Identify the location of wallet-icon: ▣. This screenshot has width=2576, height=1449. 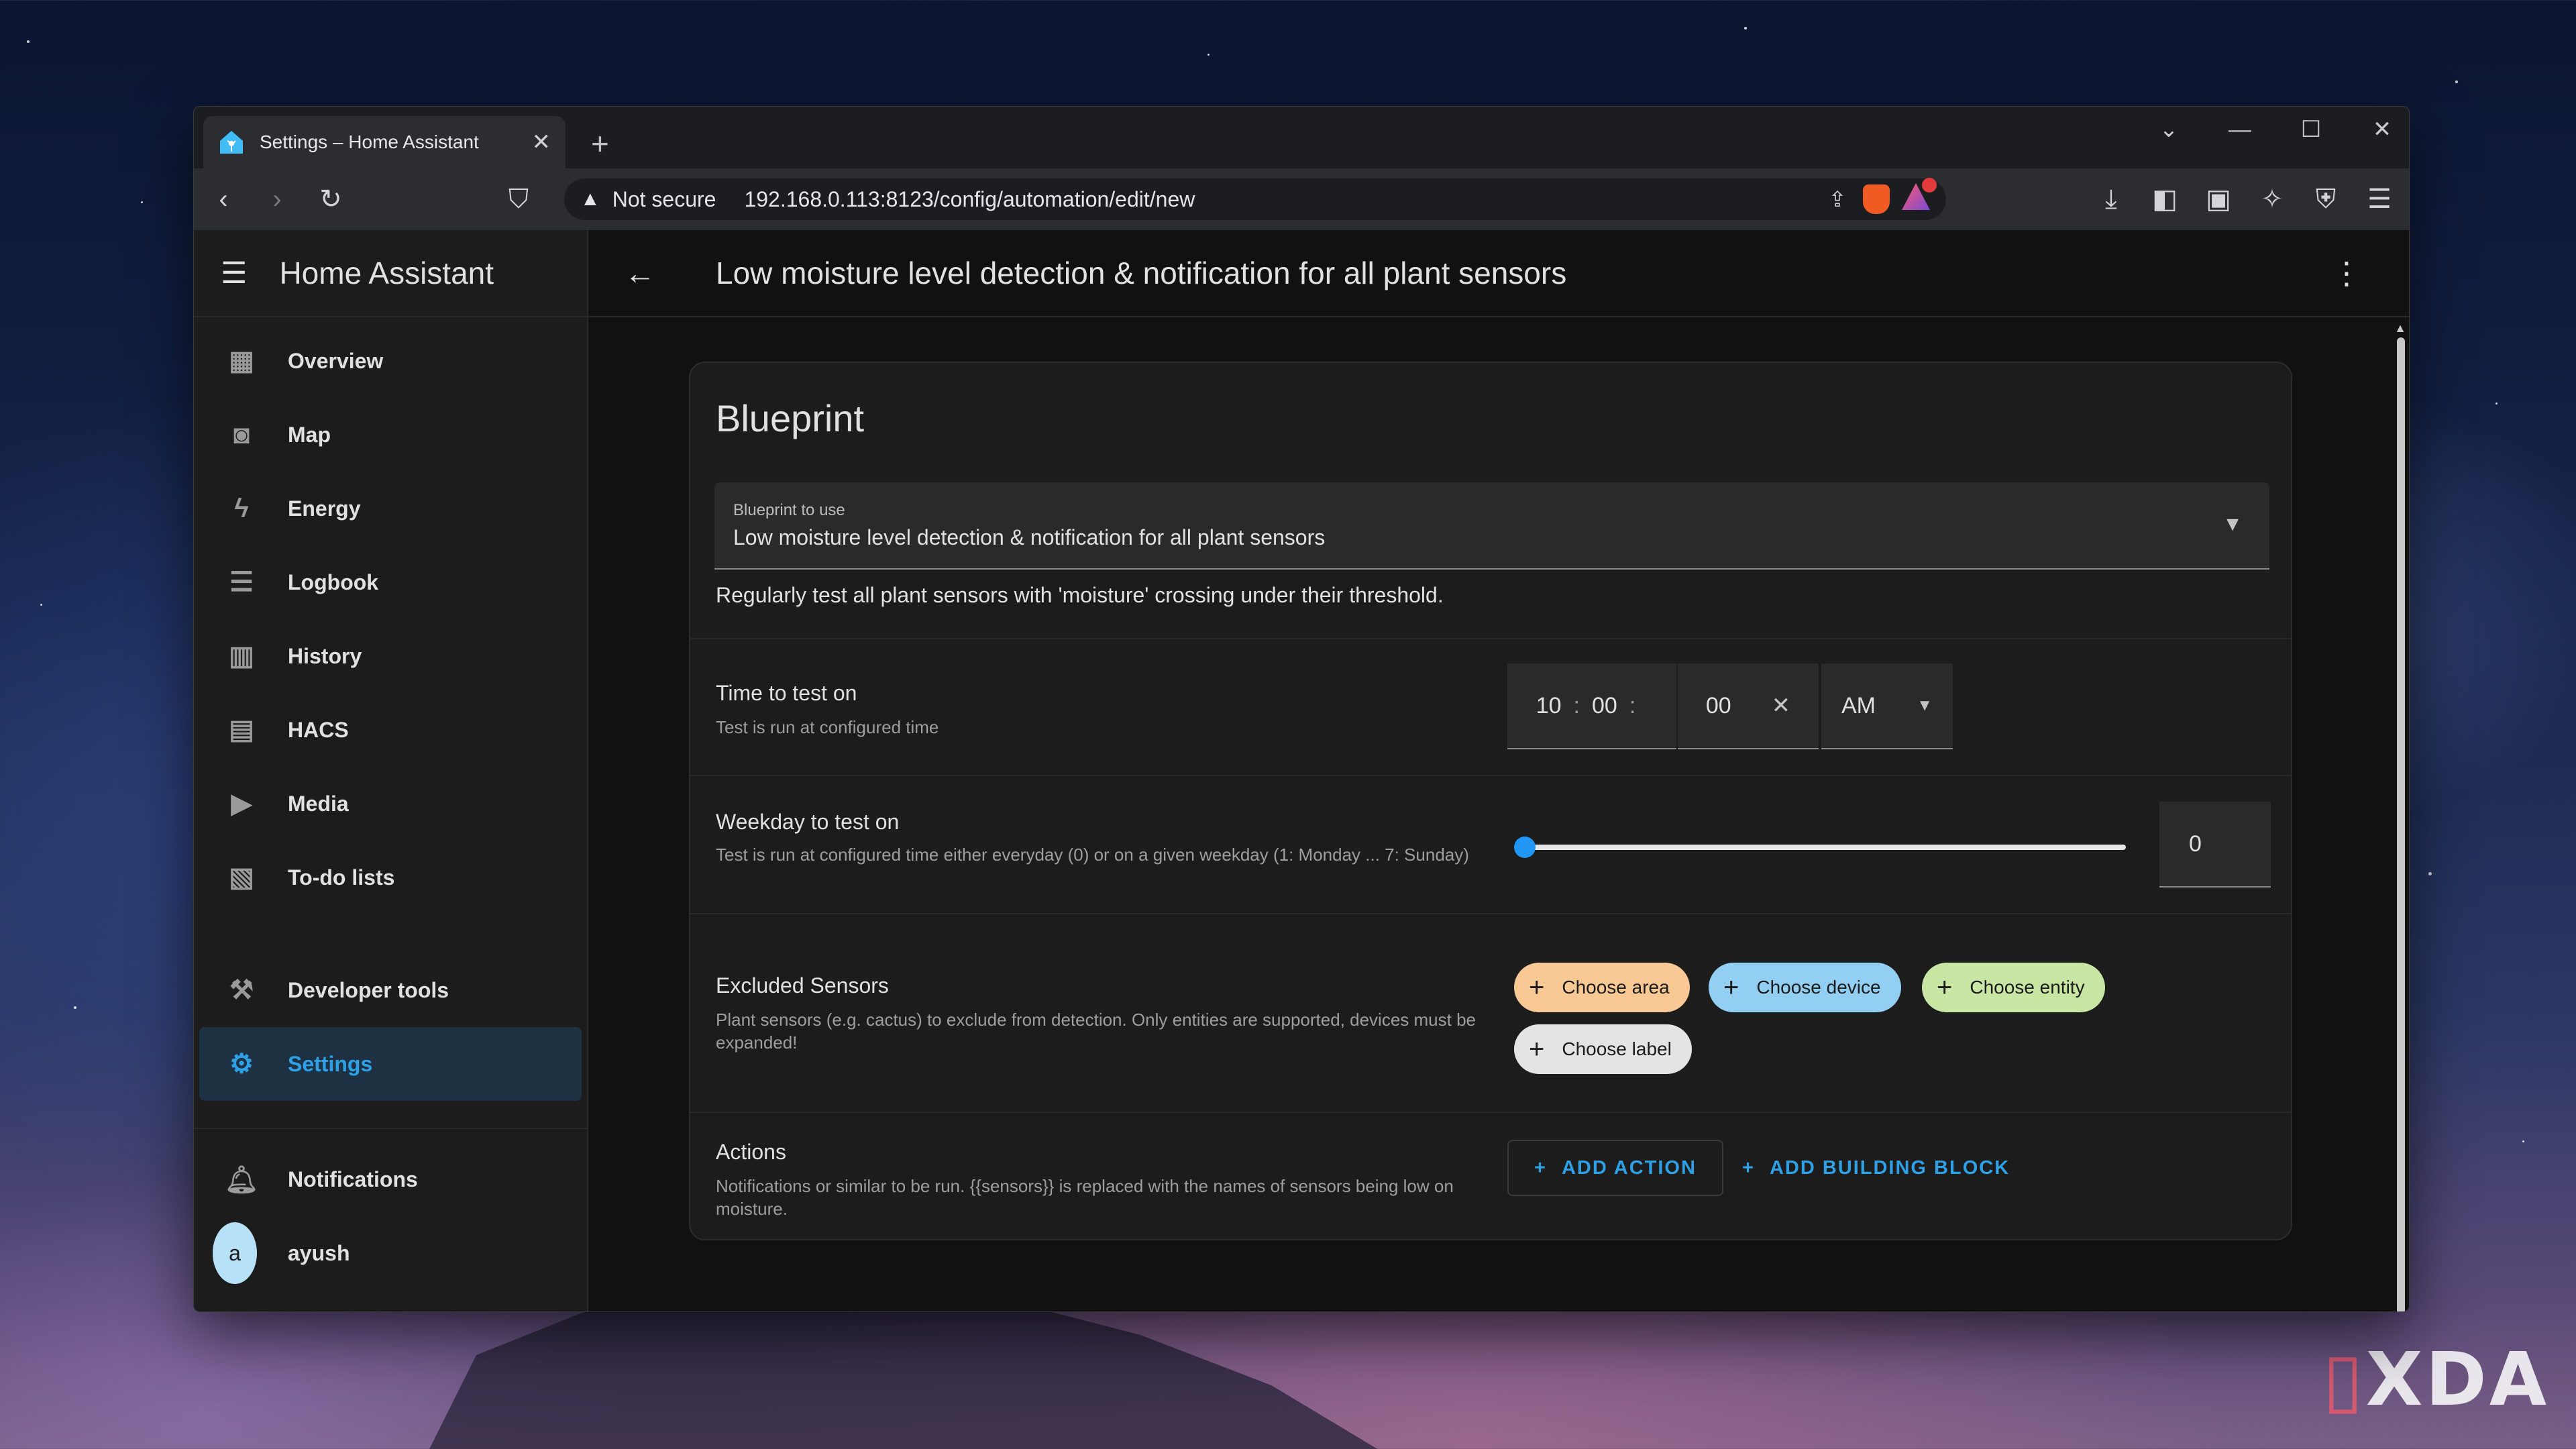
(2218, 199).